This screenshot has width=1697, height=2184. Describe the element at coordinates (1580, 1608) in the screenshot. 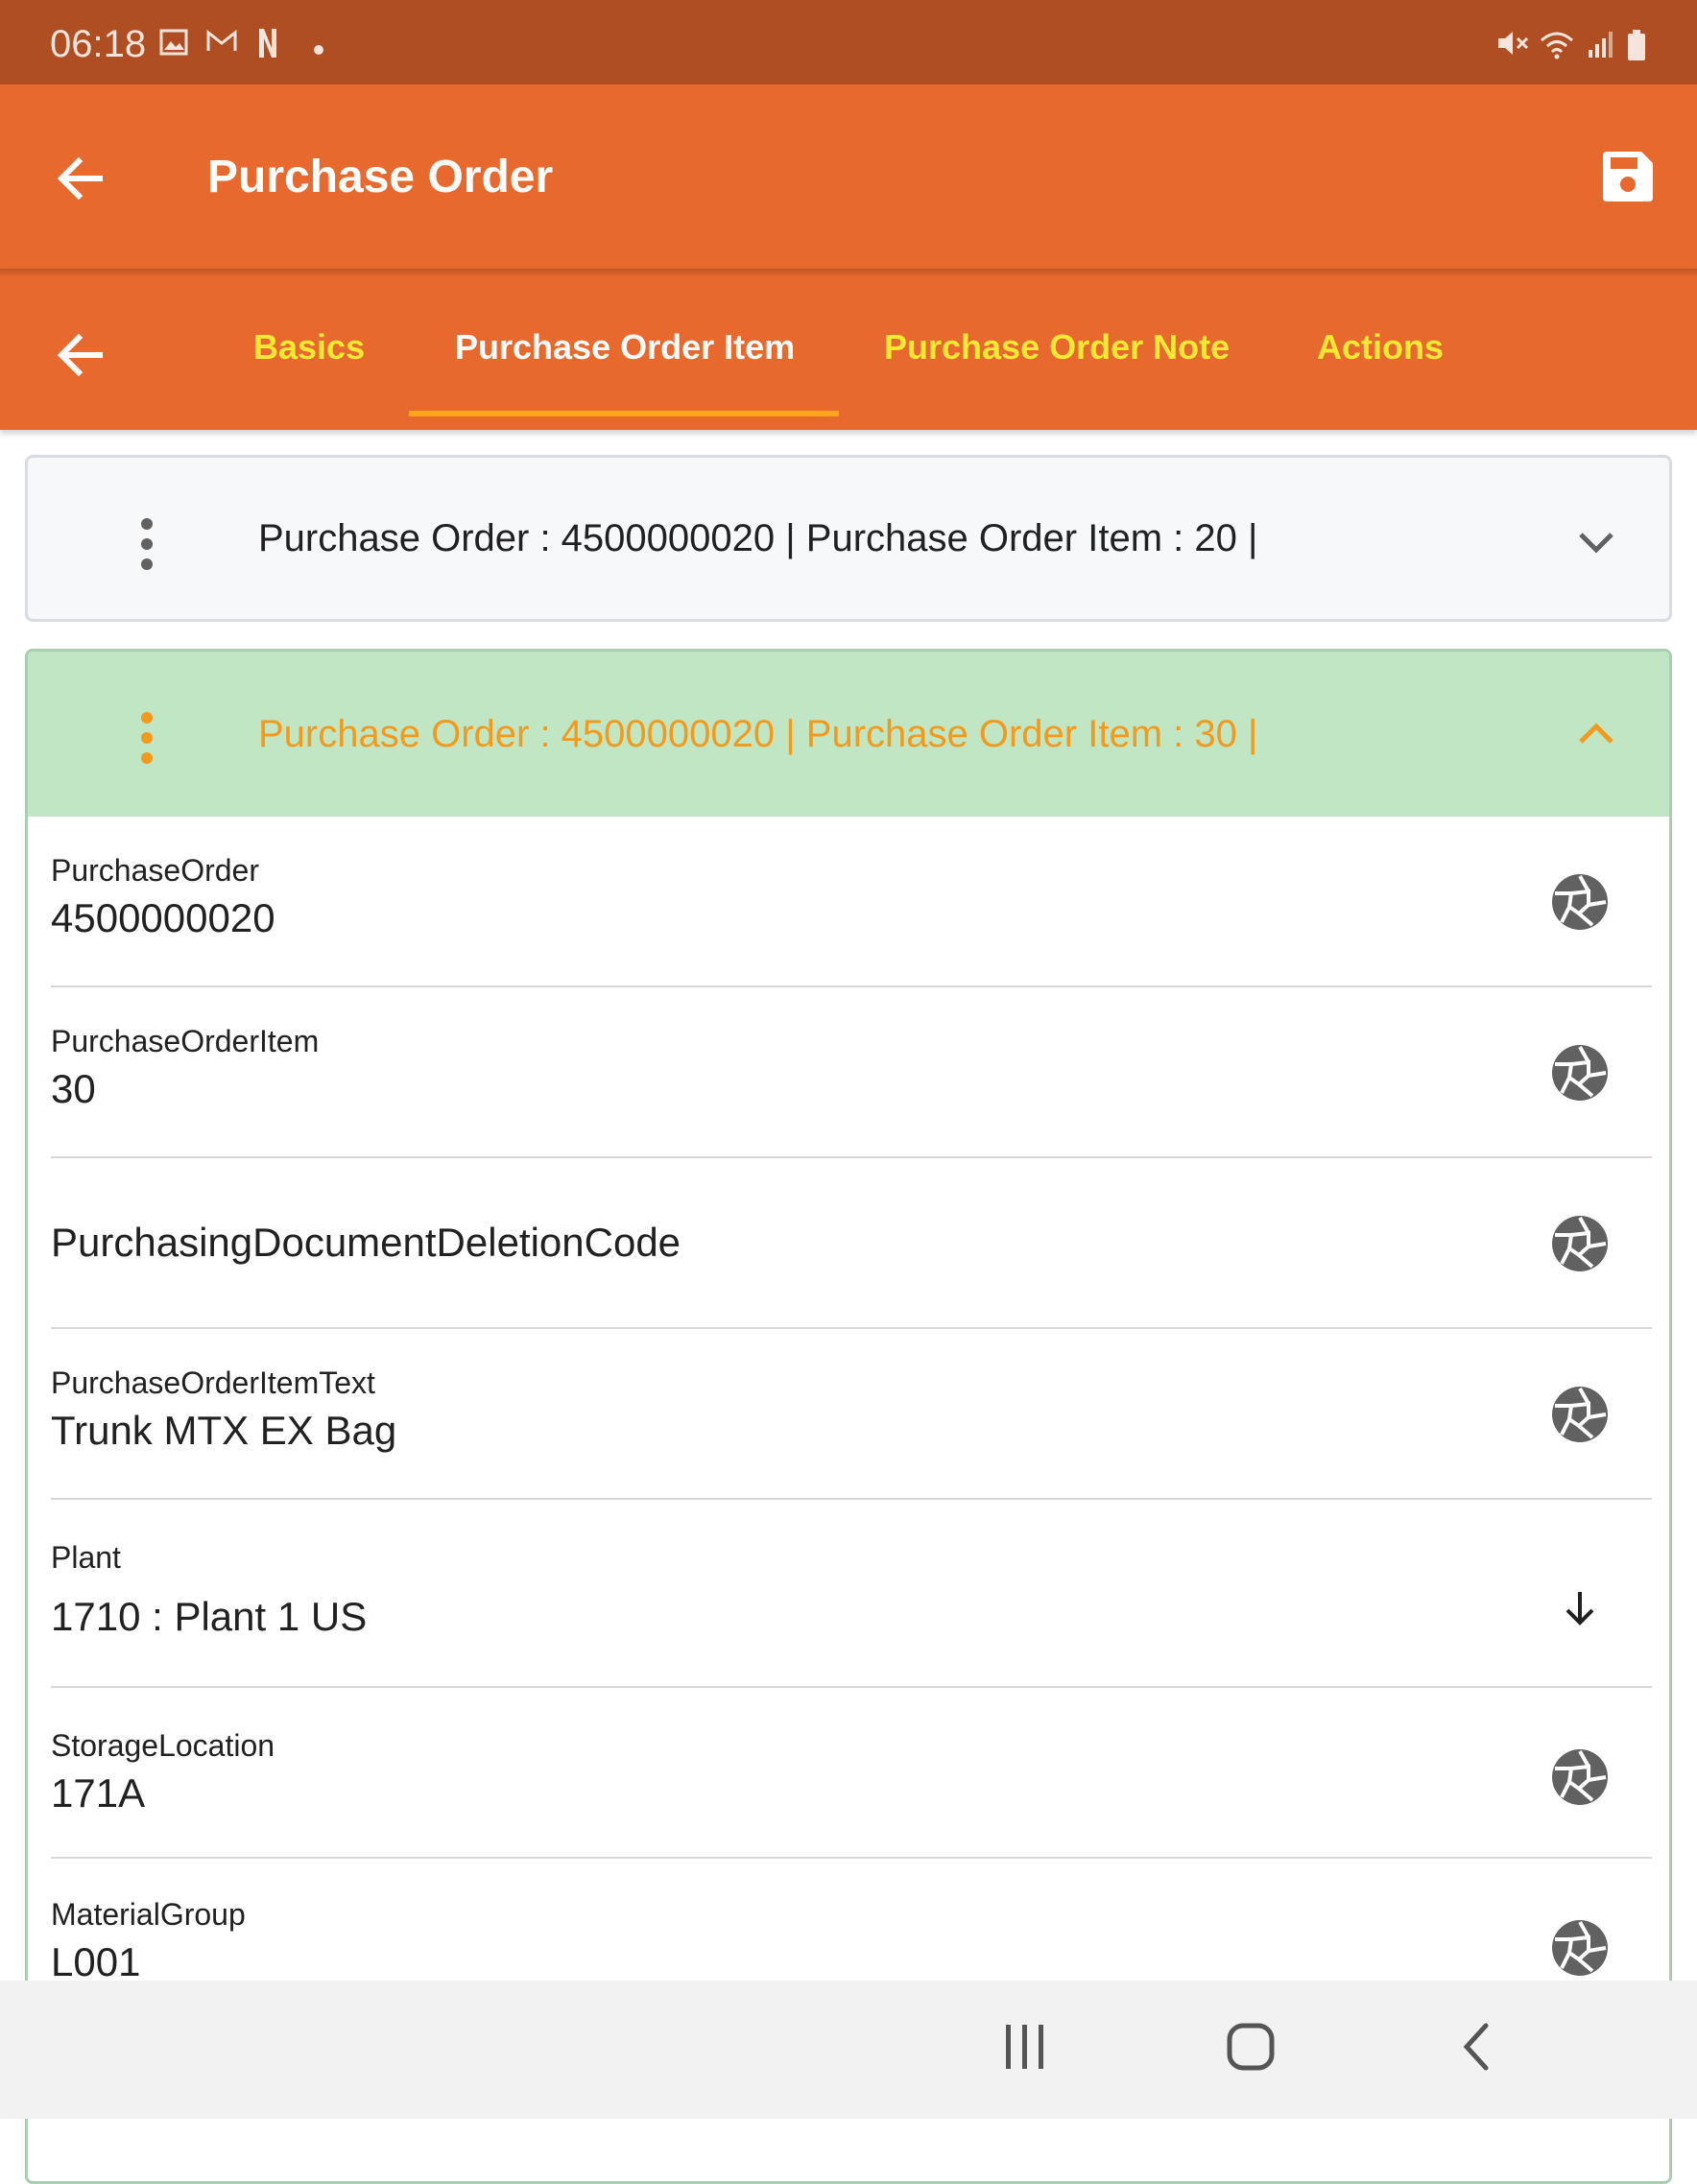

I see `arrow-down-icon` at that location.